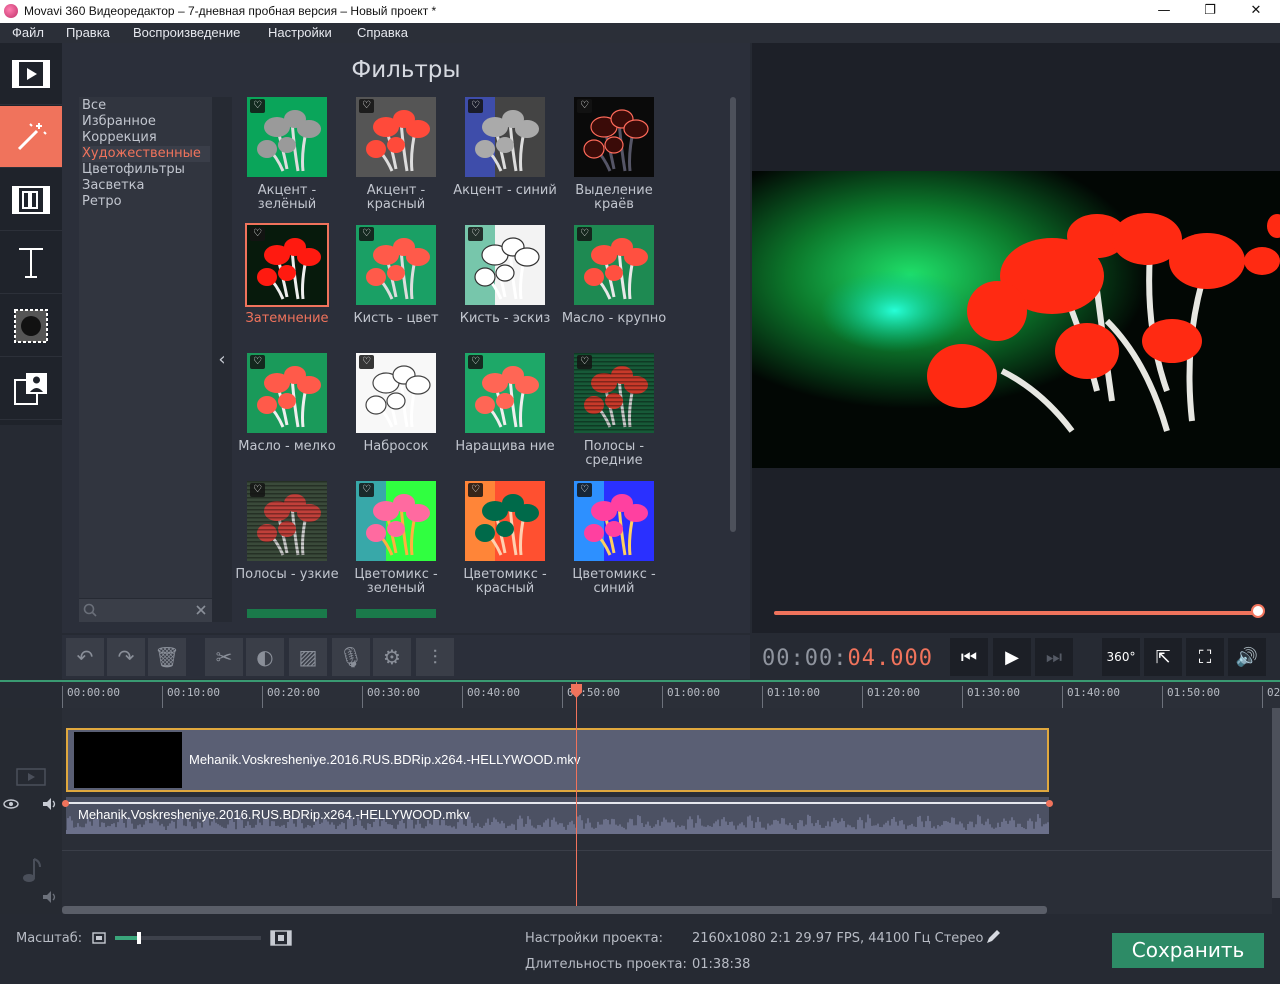 The image size is (1280, 984). I want to click on redo-icon: ↷, so click(126, 657).